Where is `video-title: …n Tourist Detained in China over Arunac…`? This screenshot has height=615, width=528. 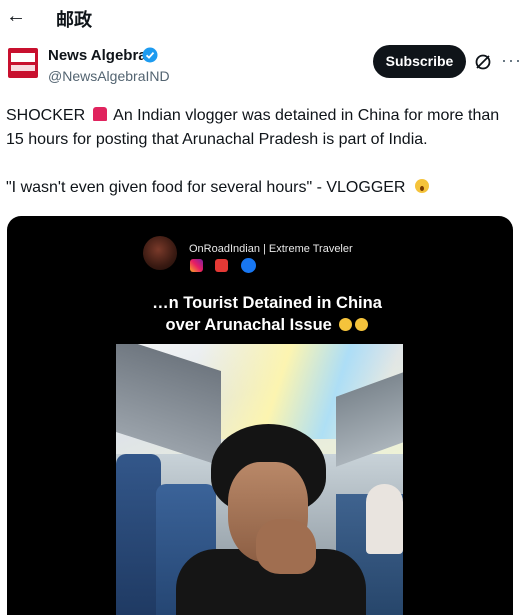
video-title: …n Tourist Detained in China over Arunac… is located at coordinates (267, 314).